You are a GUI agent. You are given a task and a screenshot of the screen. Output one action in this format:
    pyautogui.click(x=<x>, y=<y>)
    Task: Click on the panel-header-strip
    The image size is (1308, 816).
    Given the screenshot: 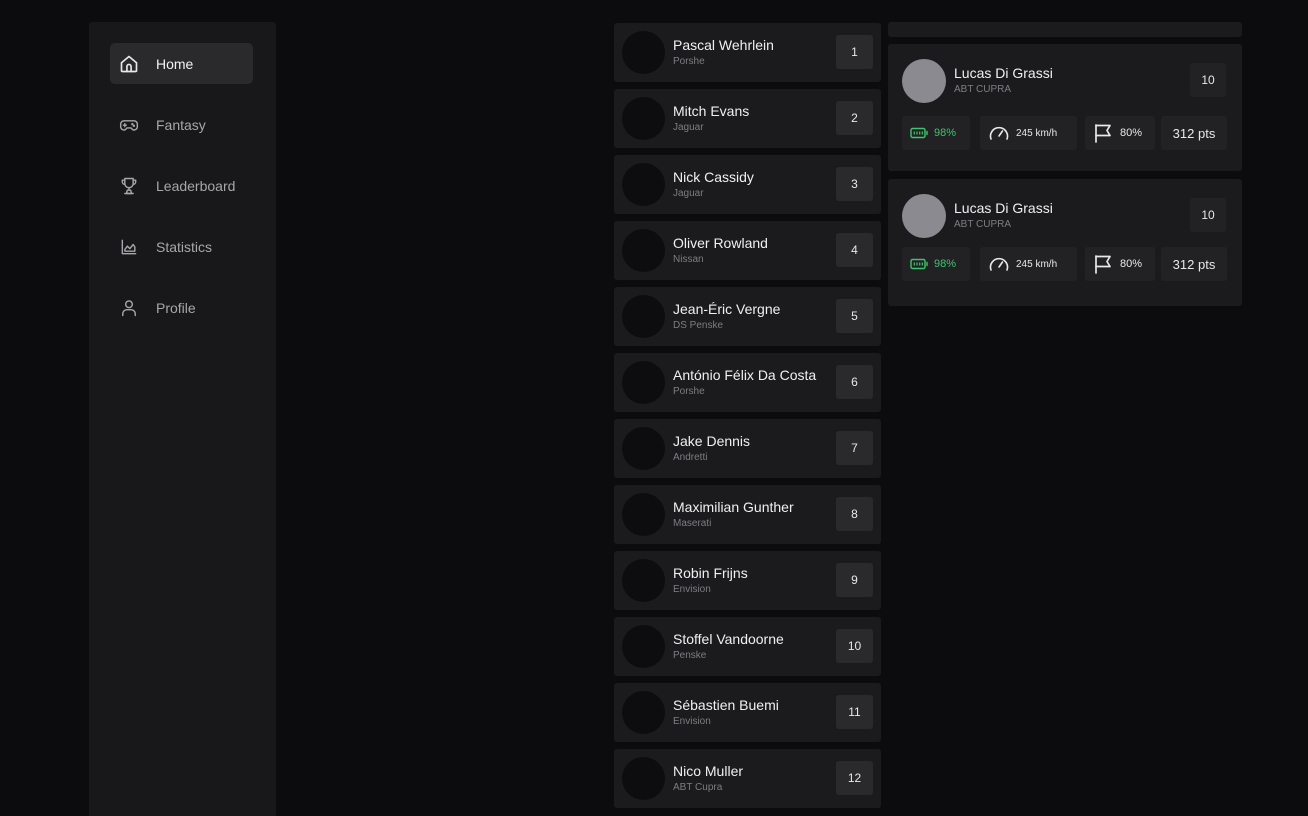 What is the action you would take?
    pyautogui.click(x=1065, y=29)
    